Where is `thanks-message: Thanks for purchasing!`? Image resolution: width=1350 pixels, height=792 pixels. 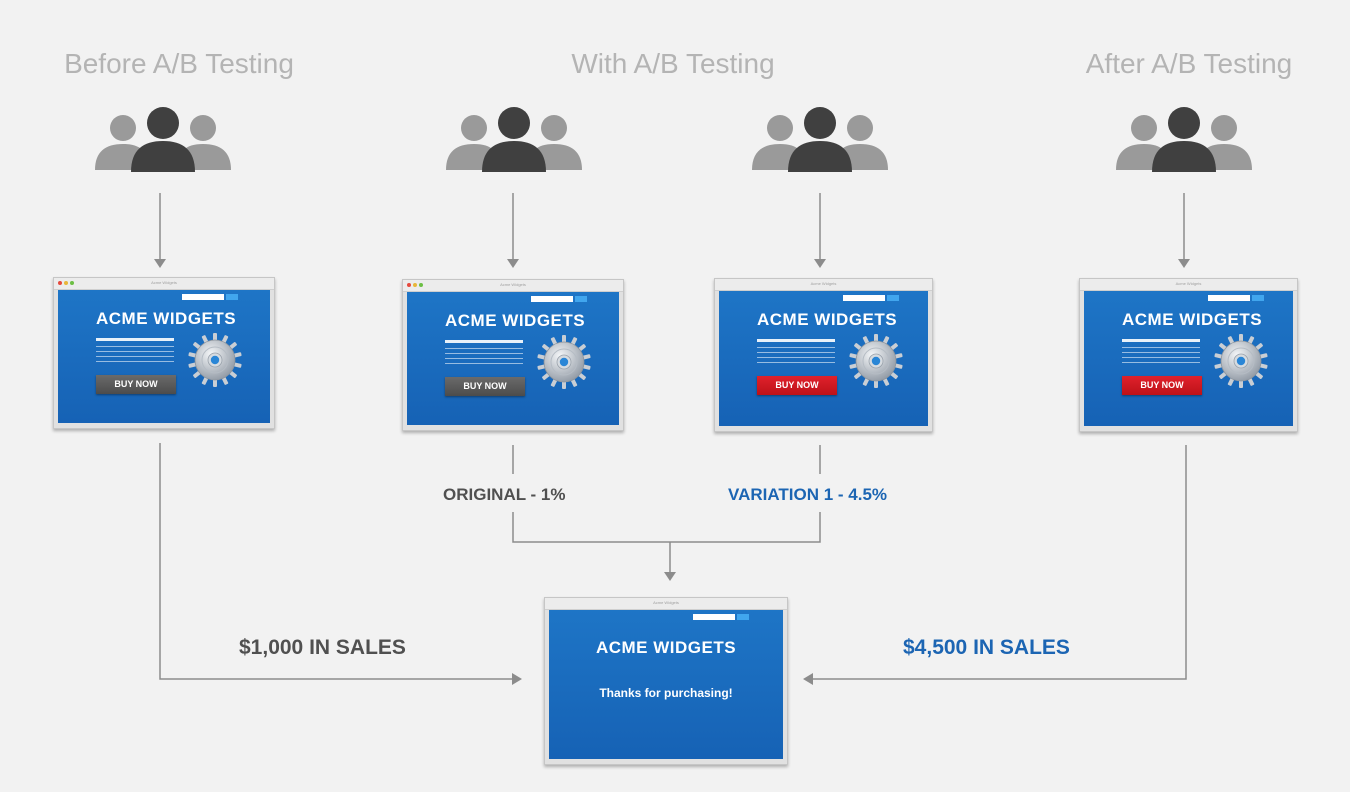
thanks-message: Thanks for purchasing! is located at coordinates (666, 693).